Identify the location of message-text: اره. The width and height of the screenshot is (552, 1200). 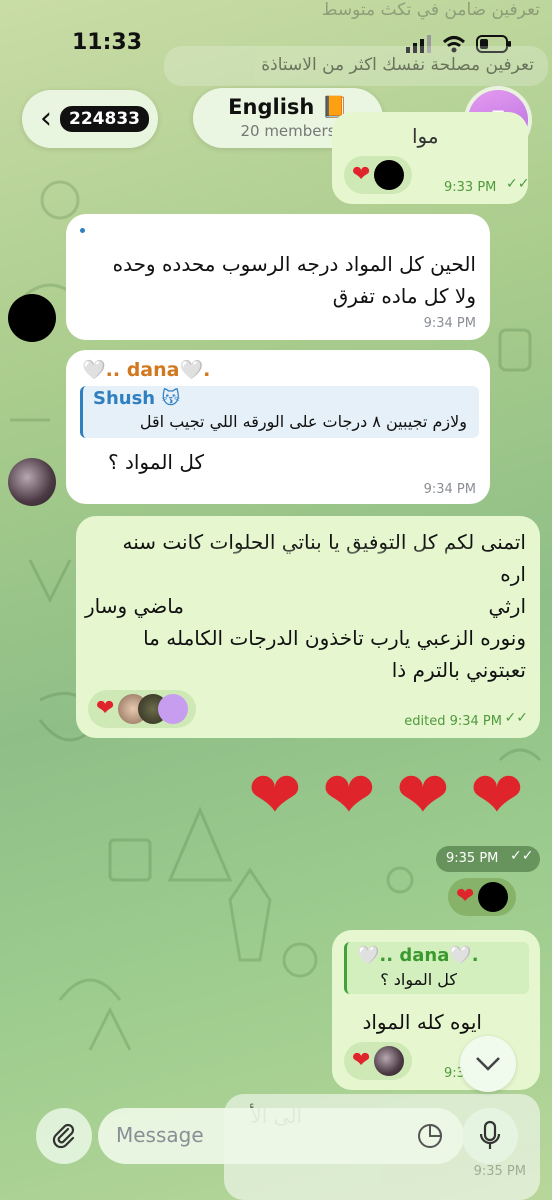
(513, 574).